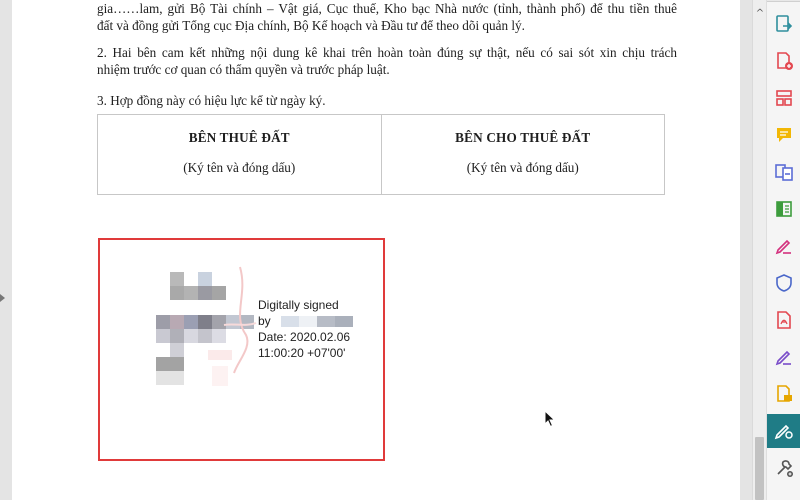 Image resolution: width=800 pixels, height=500 pixels. I want to click on scroll-thumb, so click(759, 468).